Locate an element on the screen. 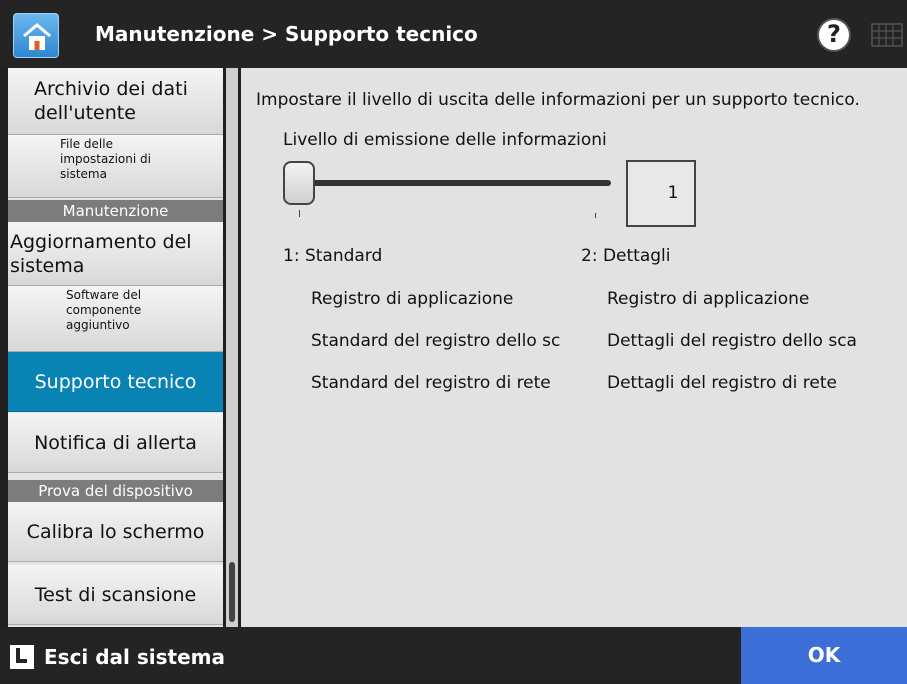  slider-value-box: 1 is located at coordinates (661, 193).